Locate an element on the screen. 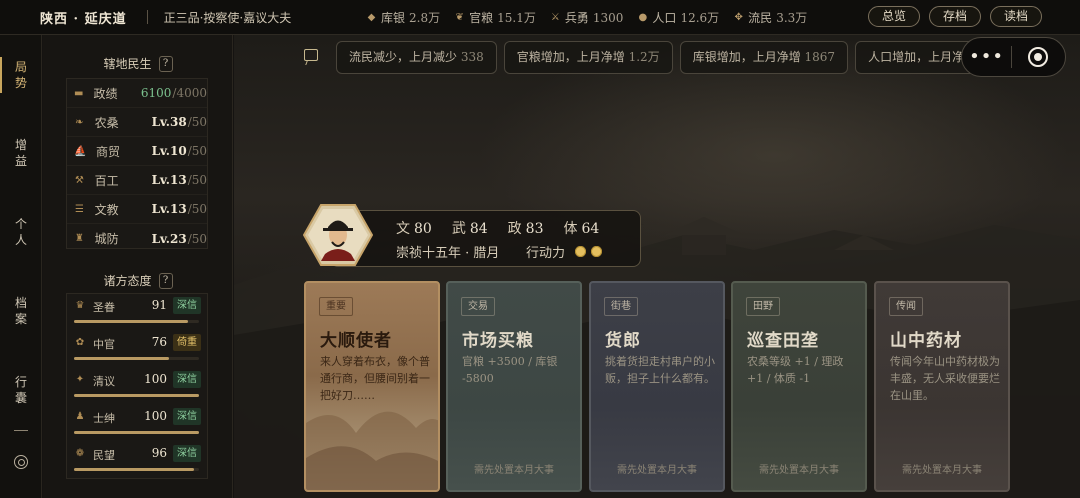 The width and height of the screenshot is (1080, 498). message-icon is located at coordinates (311, 55).